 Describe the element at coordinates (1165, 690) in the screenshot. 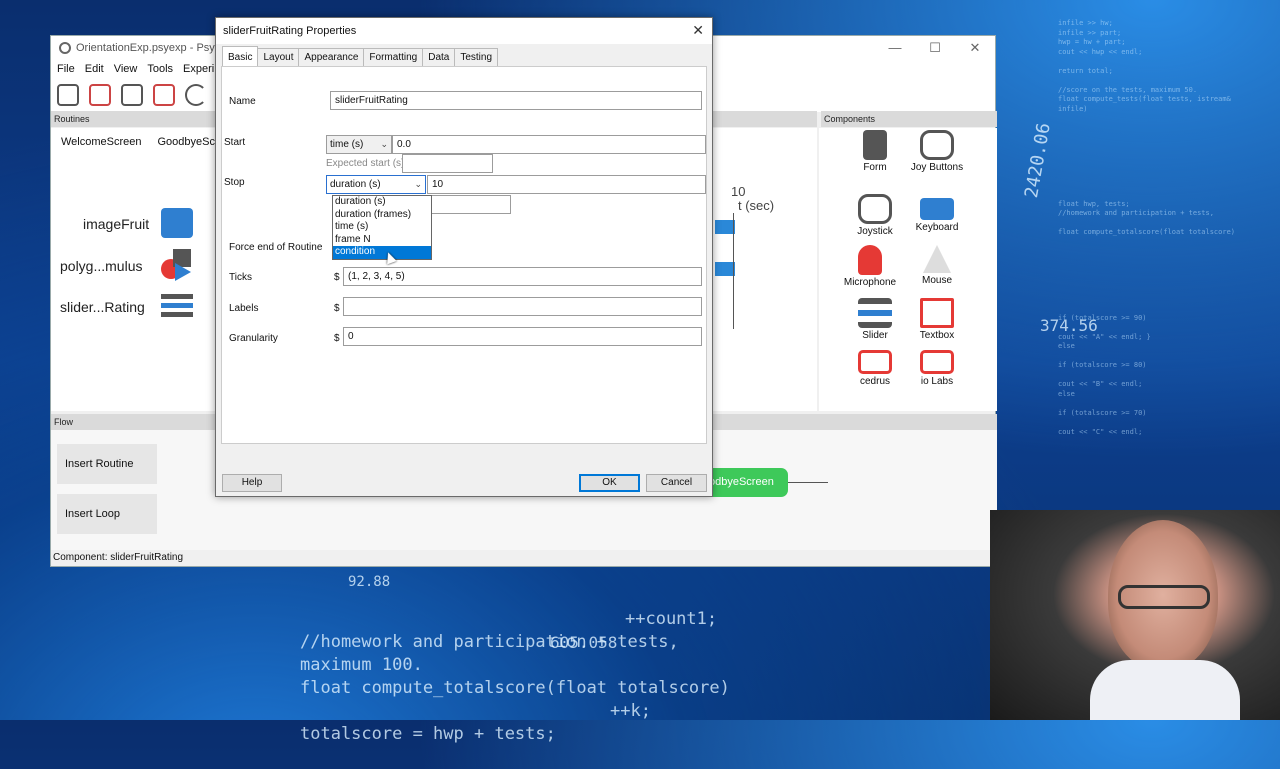

I see `presenter-shirt` at that location.